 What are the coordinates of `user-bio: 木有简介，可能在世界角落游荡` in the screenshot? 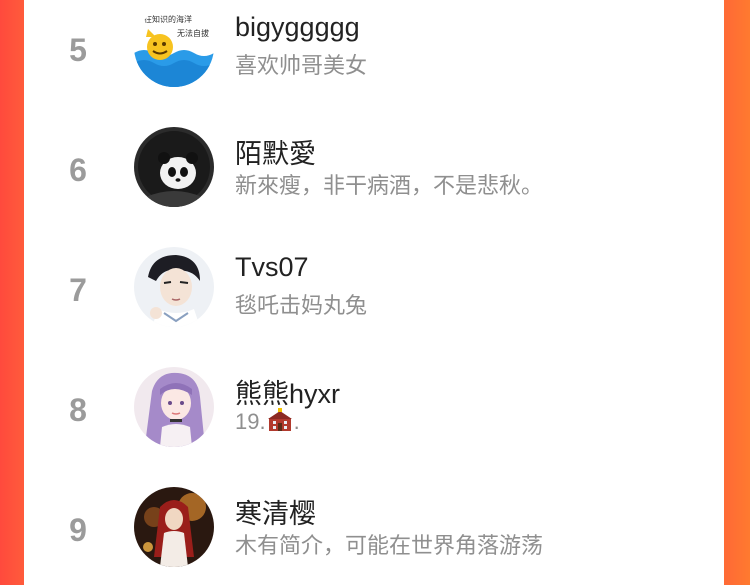 It's located at (389, 545).